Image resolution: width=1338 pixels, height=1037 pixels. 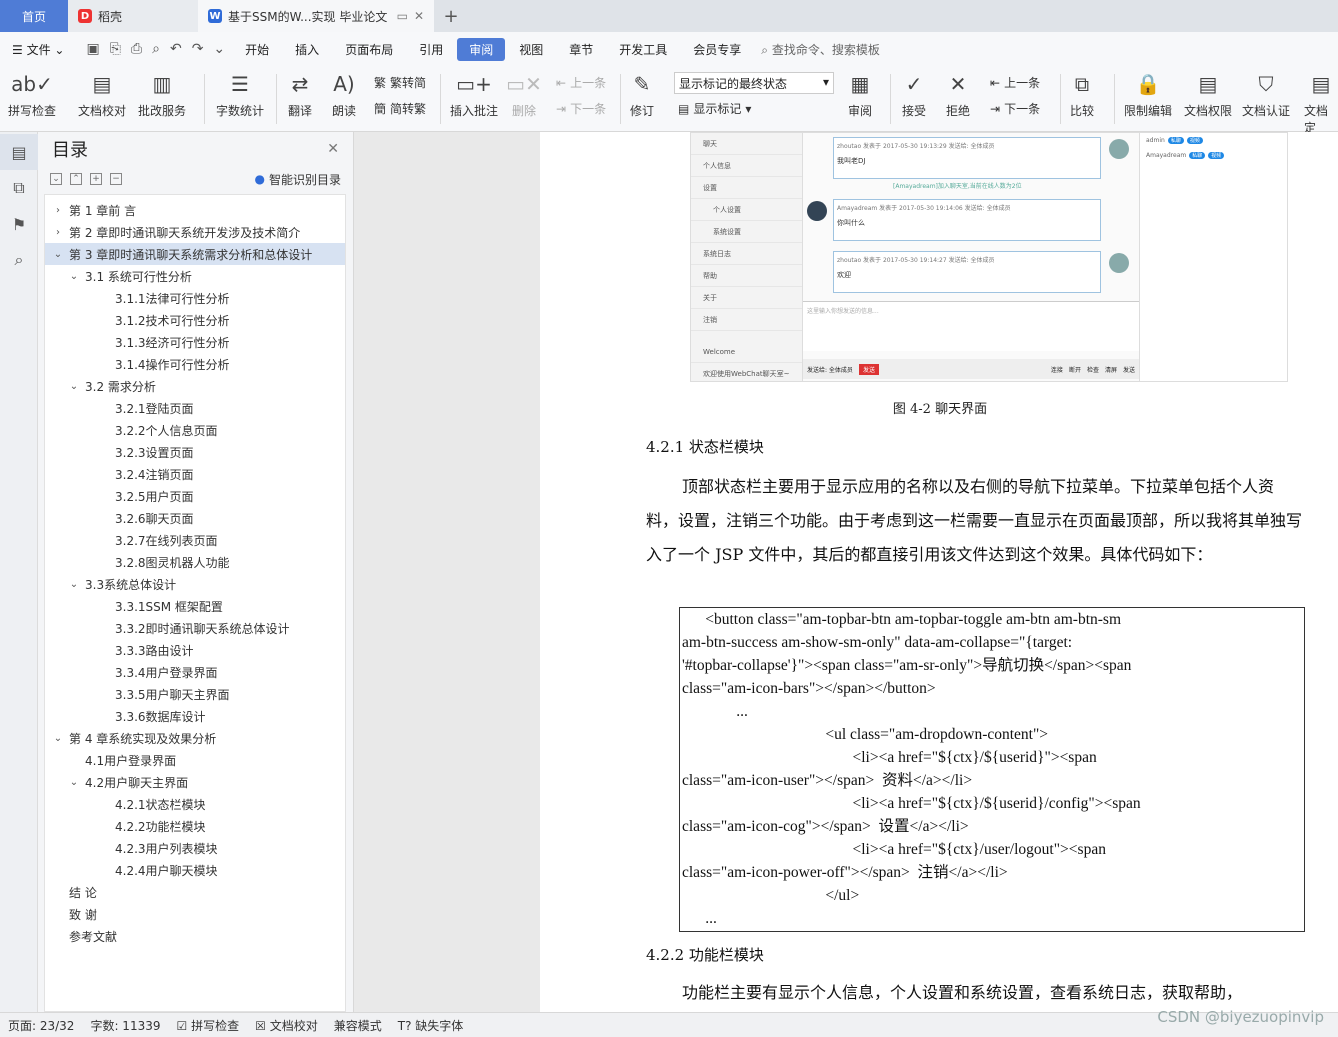 What do you see at coordinates (316, 16) in the screenshot?
I see `tab-document: W 基于SSM的W...实现 毕业论文 ▭ ✕` at bounding box center [316, 16].